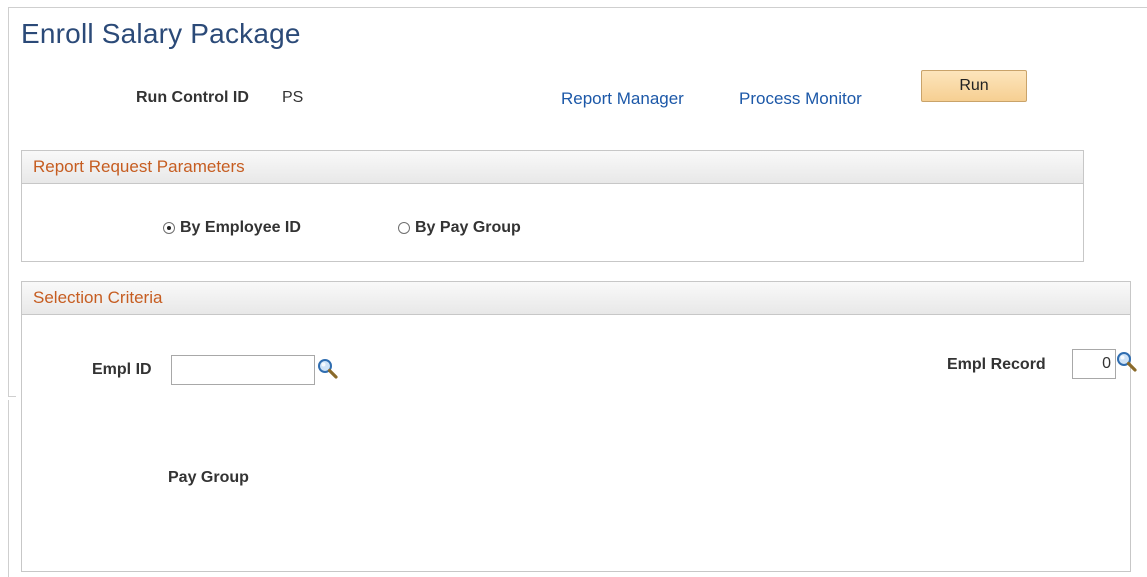 This screenshot has height=577, width=1147. I want to click on run-button: Run, so click(974, 86).